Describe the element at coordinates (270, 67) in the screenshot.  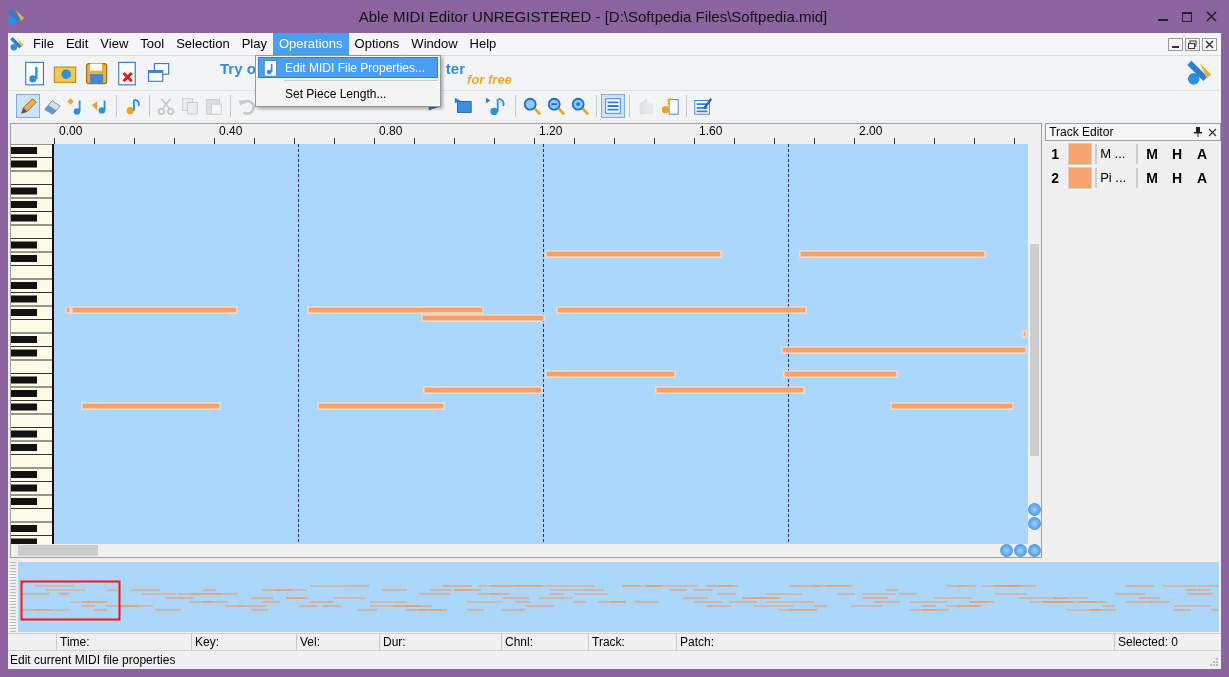
I see `page-icon` at that location.